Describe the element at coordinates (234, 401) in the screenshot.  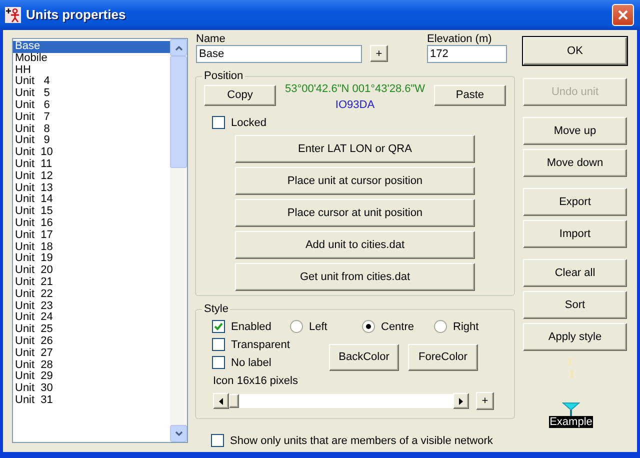
I see `slider-thumb` at that location.